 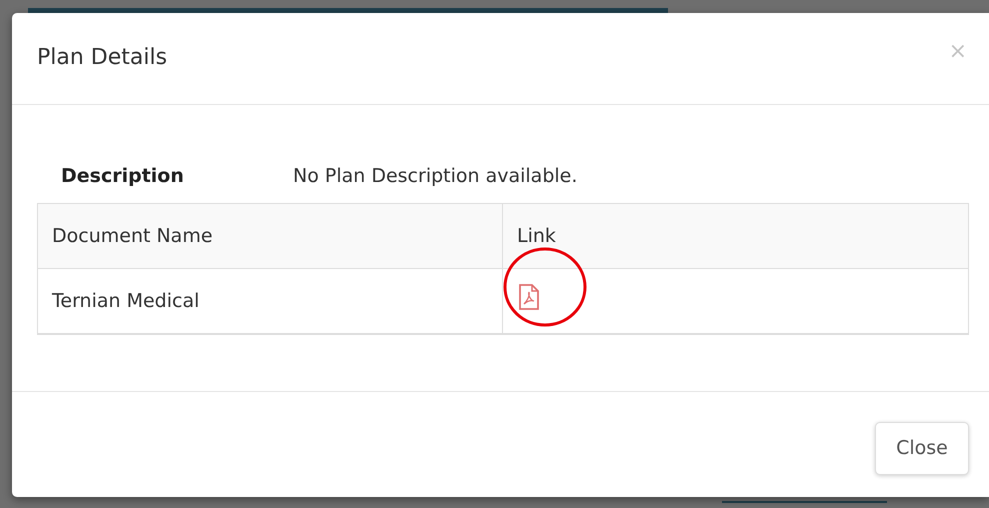 What do you see at coordinates (922, 448) in the screenshot?
I see `close-button: Close` at bounding box center [922, 448].